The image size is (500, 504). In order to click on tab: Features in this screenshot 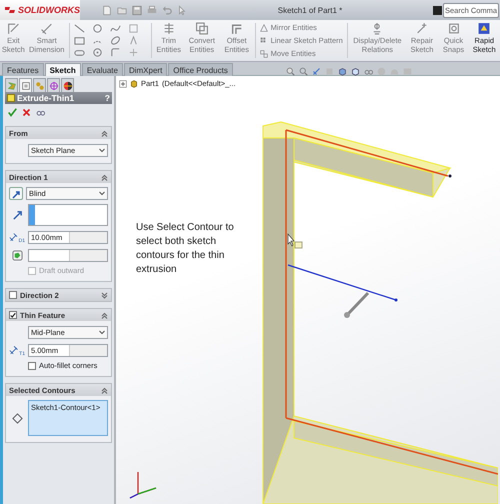, I will do `click(23, 69)`.